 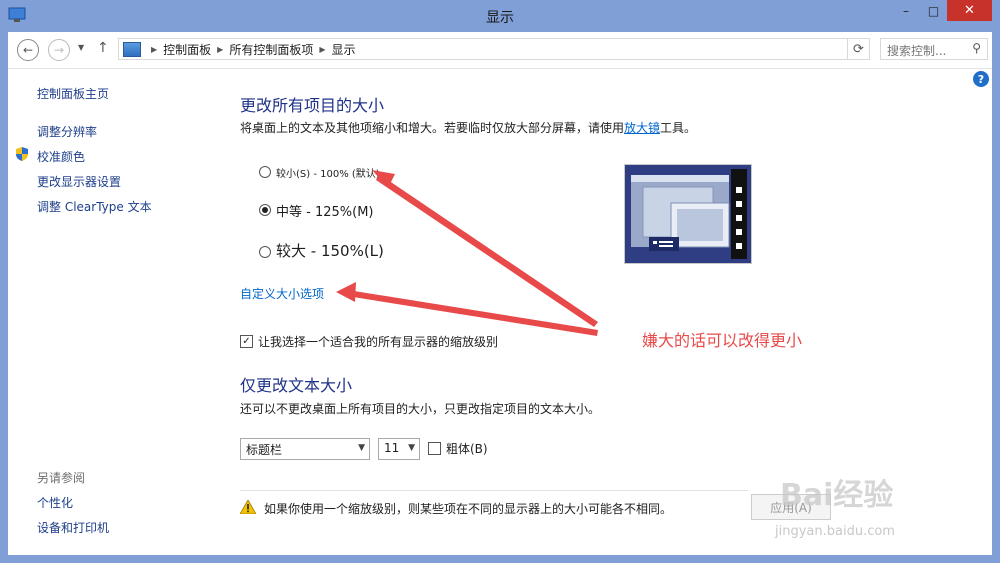 What do you see at coordinates (837, 495) in the screenshot?
I see `watermark-logo: Bai经验` at bounding box center [837, 495].